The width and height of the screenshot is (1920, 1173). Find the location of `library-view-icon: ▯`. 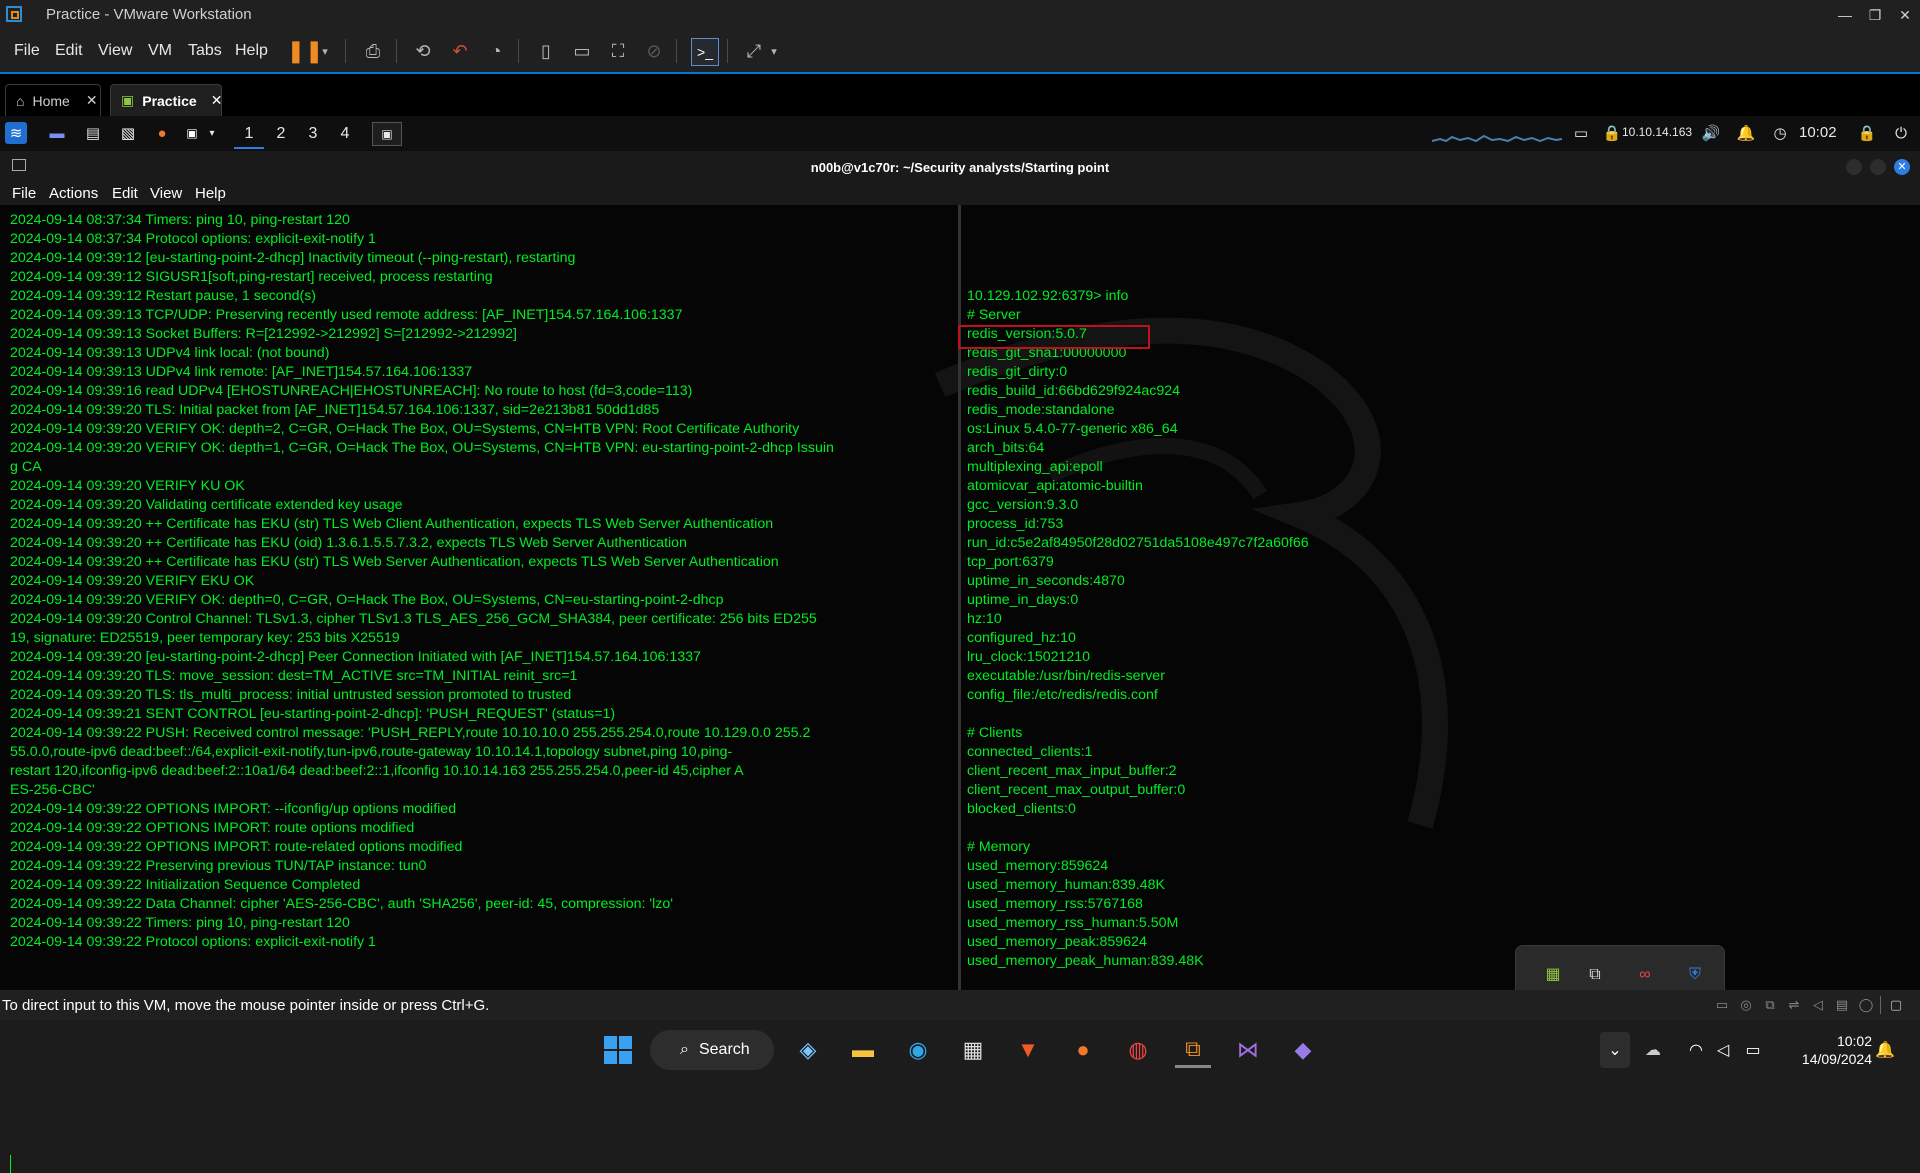

library-view-icon: ▯ is located at coordinates (546, 51).